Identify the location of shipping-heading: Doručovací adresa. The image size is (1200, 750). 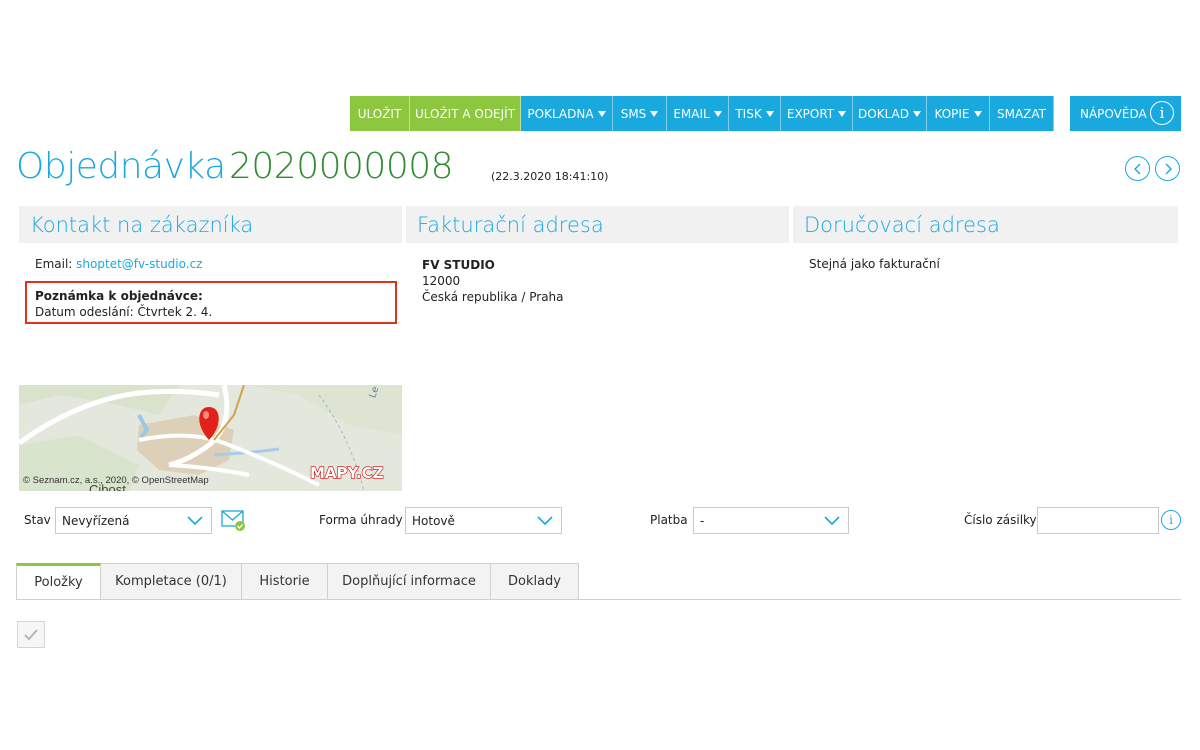
(985, 224).